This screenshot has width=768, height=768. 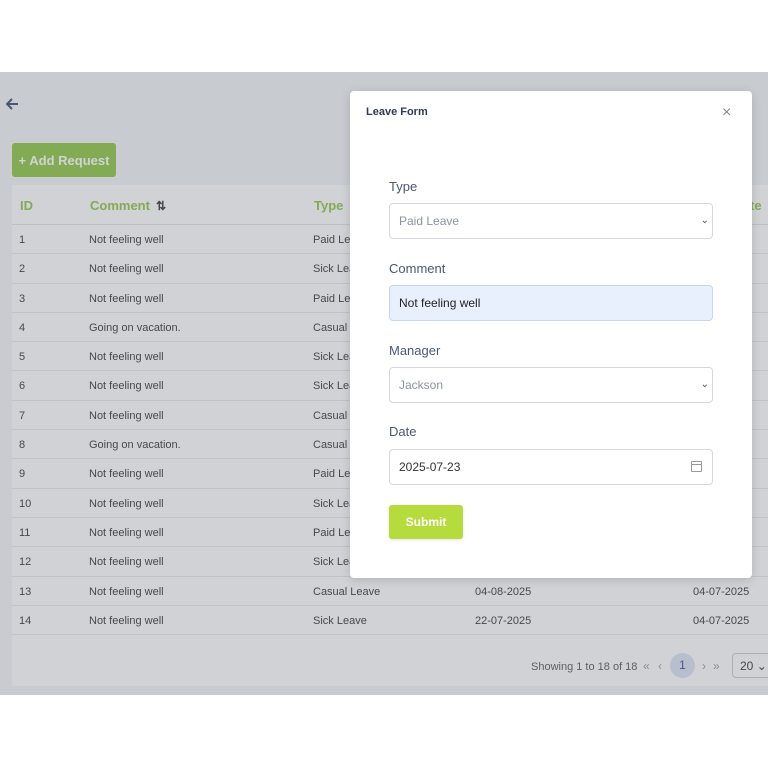 What do you see at coordinates (421, 385) in the screenshot?
I see `manager-select-value: Jackson` at bounding box center [421, 385].